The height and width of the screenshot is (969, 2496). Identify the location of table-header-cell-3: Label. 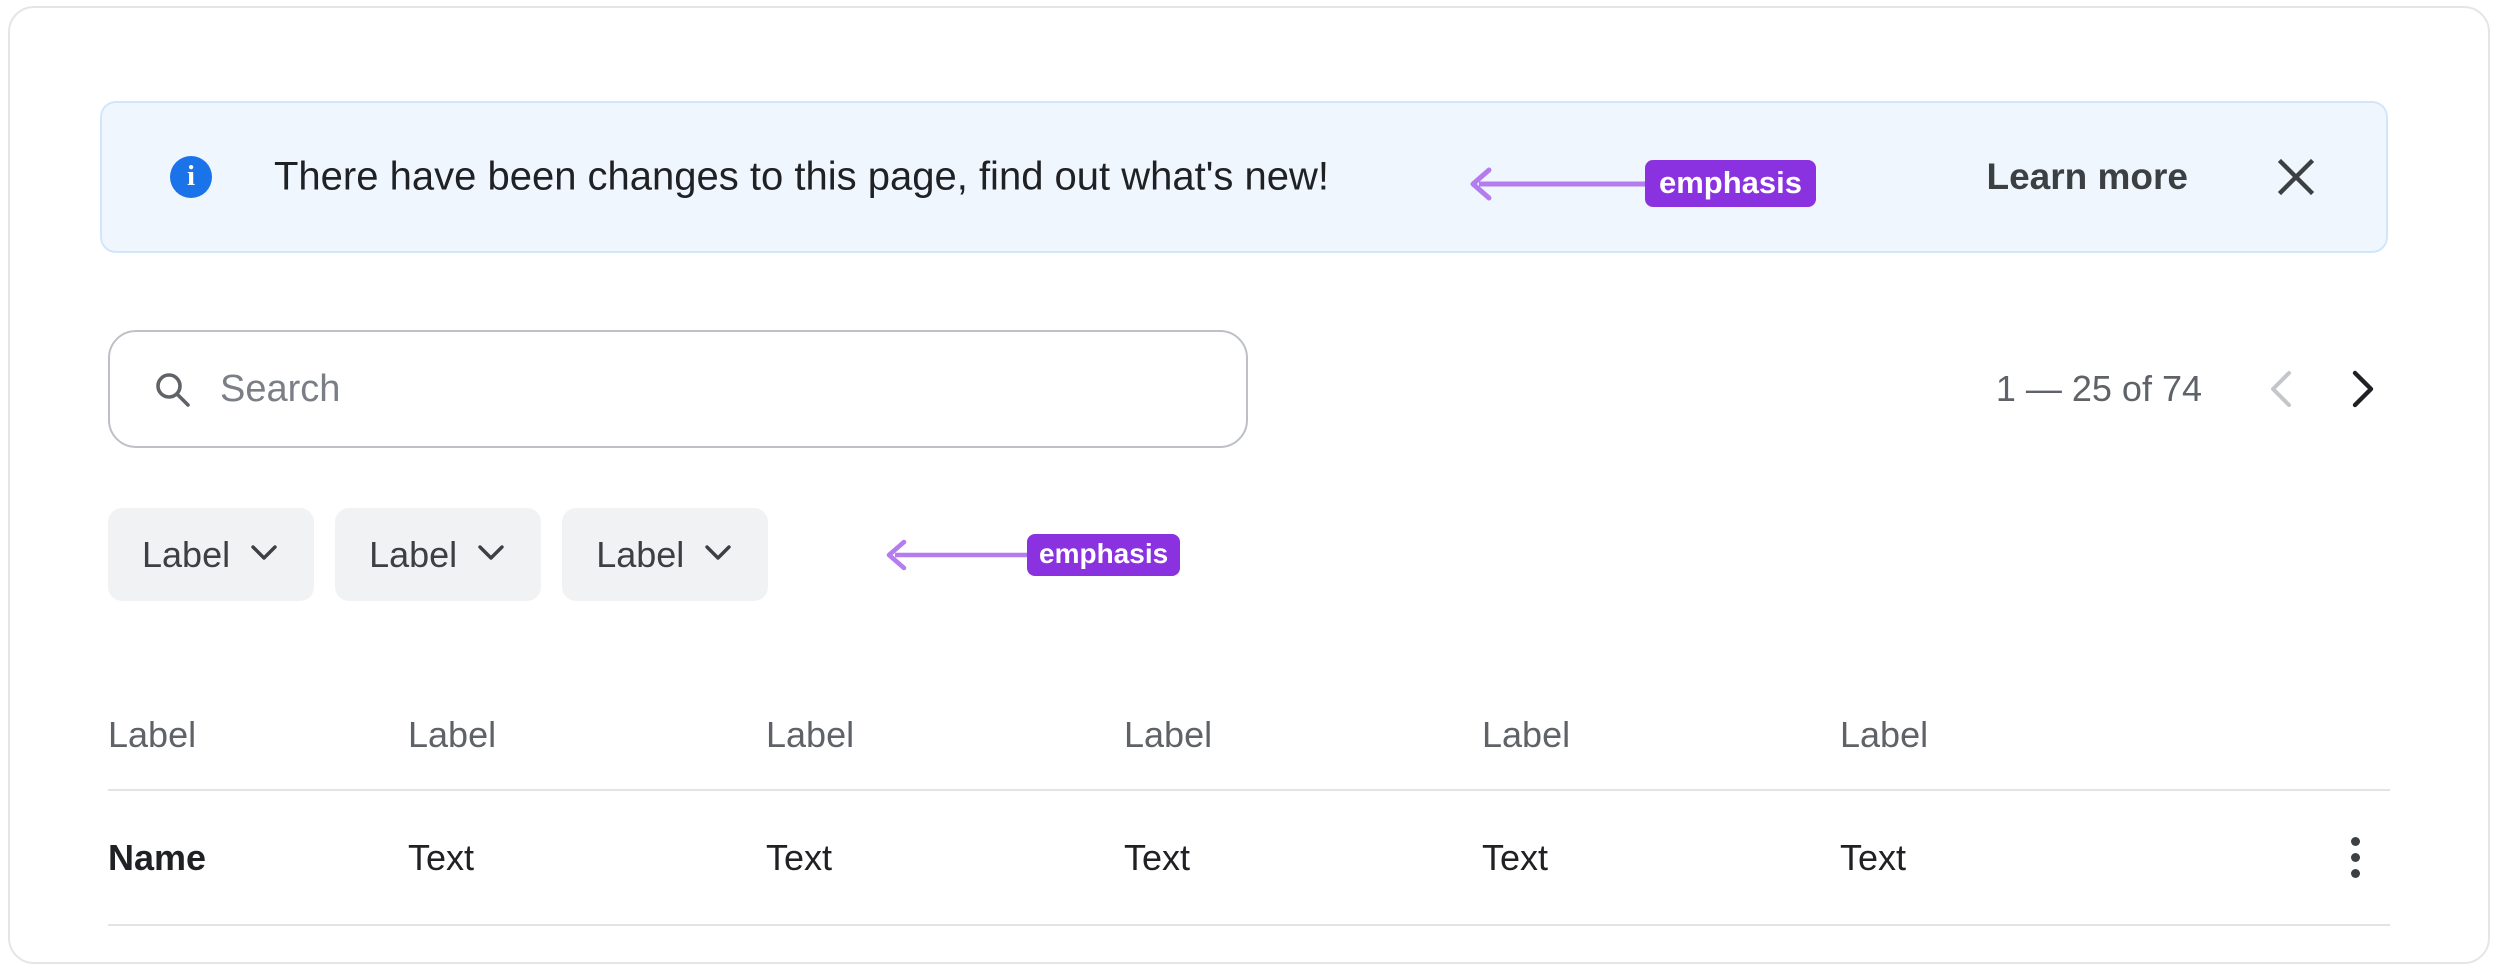
(810, 734).